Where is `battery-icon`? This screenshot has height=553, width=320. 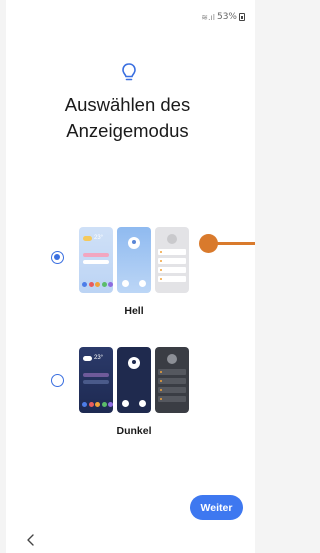 battery-icon is located at coordinates (242, 17).